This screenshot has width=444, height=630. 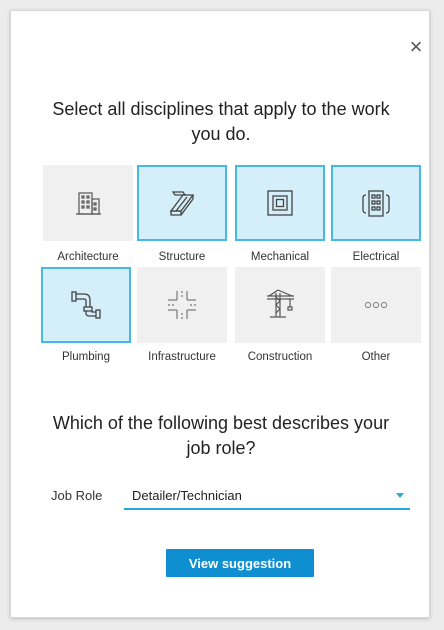 I want to click on tile-construction, so click(x=280, y=305).